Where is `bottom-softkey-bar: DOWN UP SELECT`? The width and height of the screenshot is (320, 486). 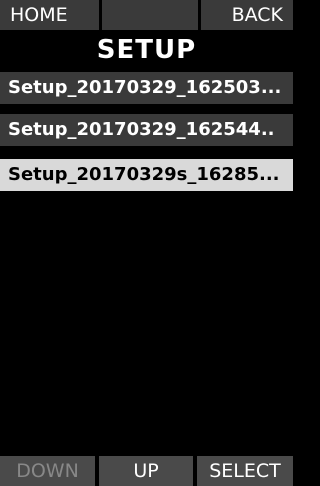
bottom-softkey-bar: DOWN UP SELECT is located at coordinates (146, 471).